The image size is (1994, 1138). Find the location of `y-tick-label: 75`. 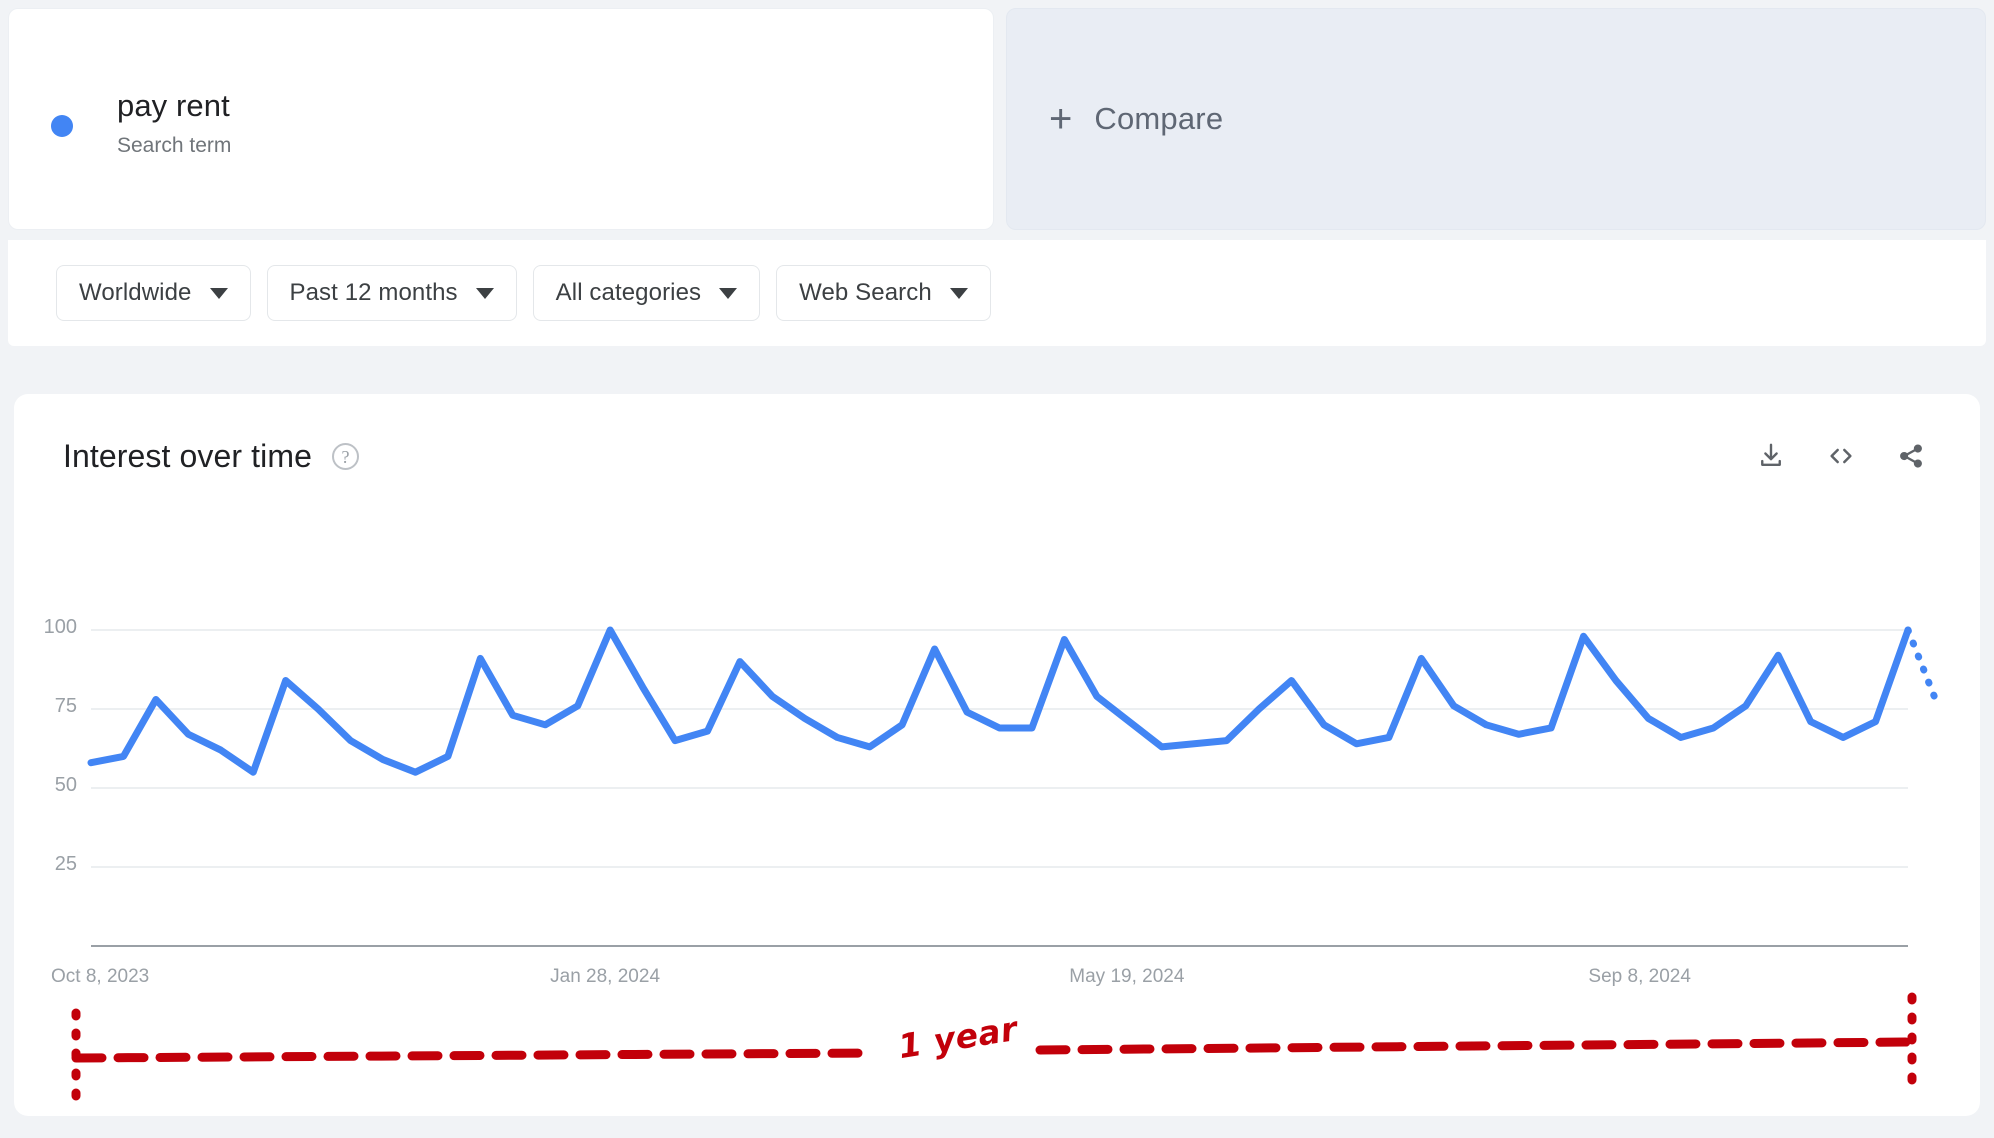

y-tick-label: 75 is located at coordinates (65, 706).